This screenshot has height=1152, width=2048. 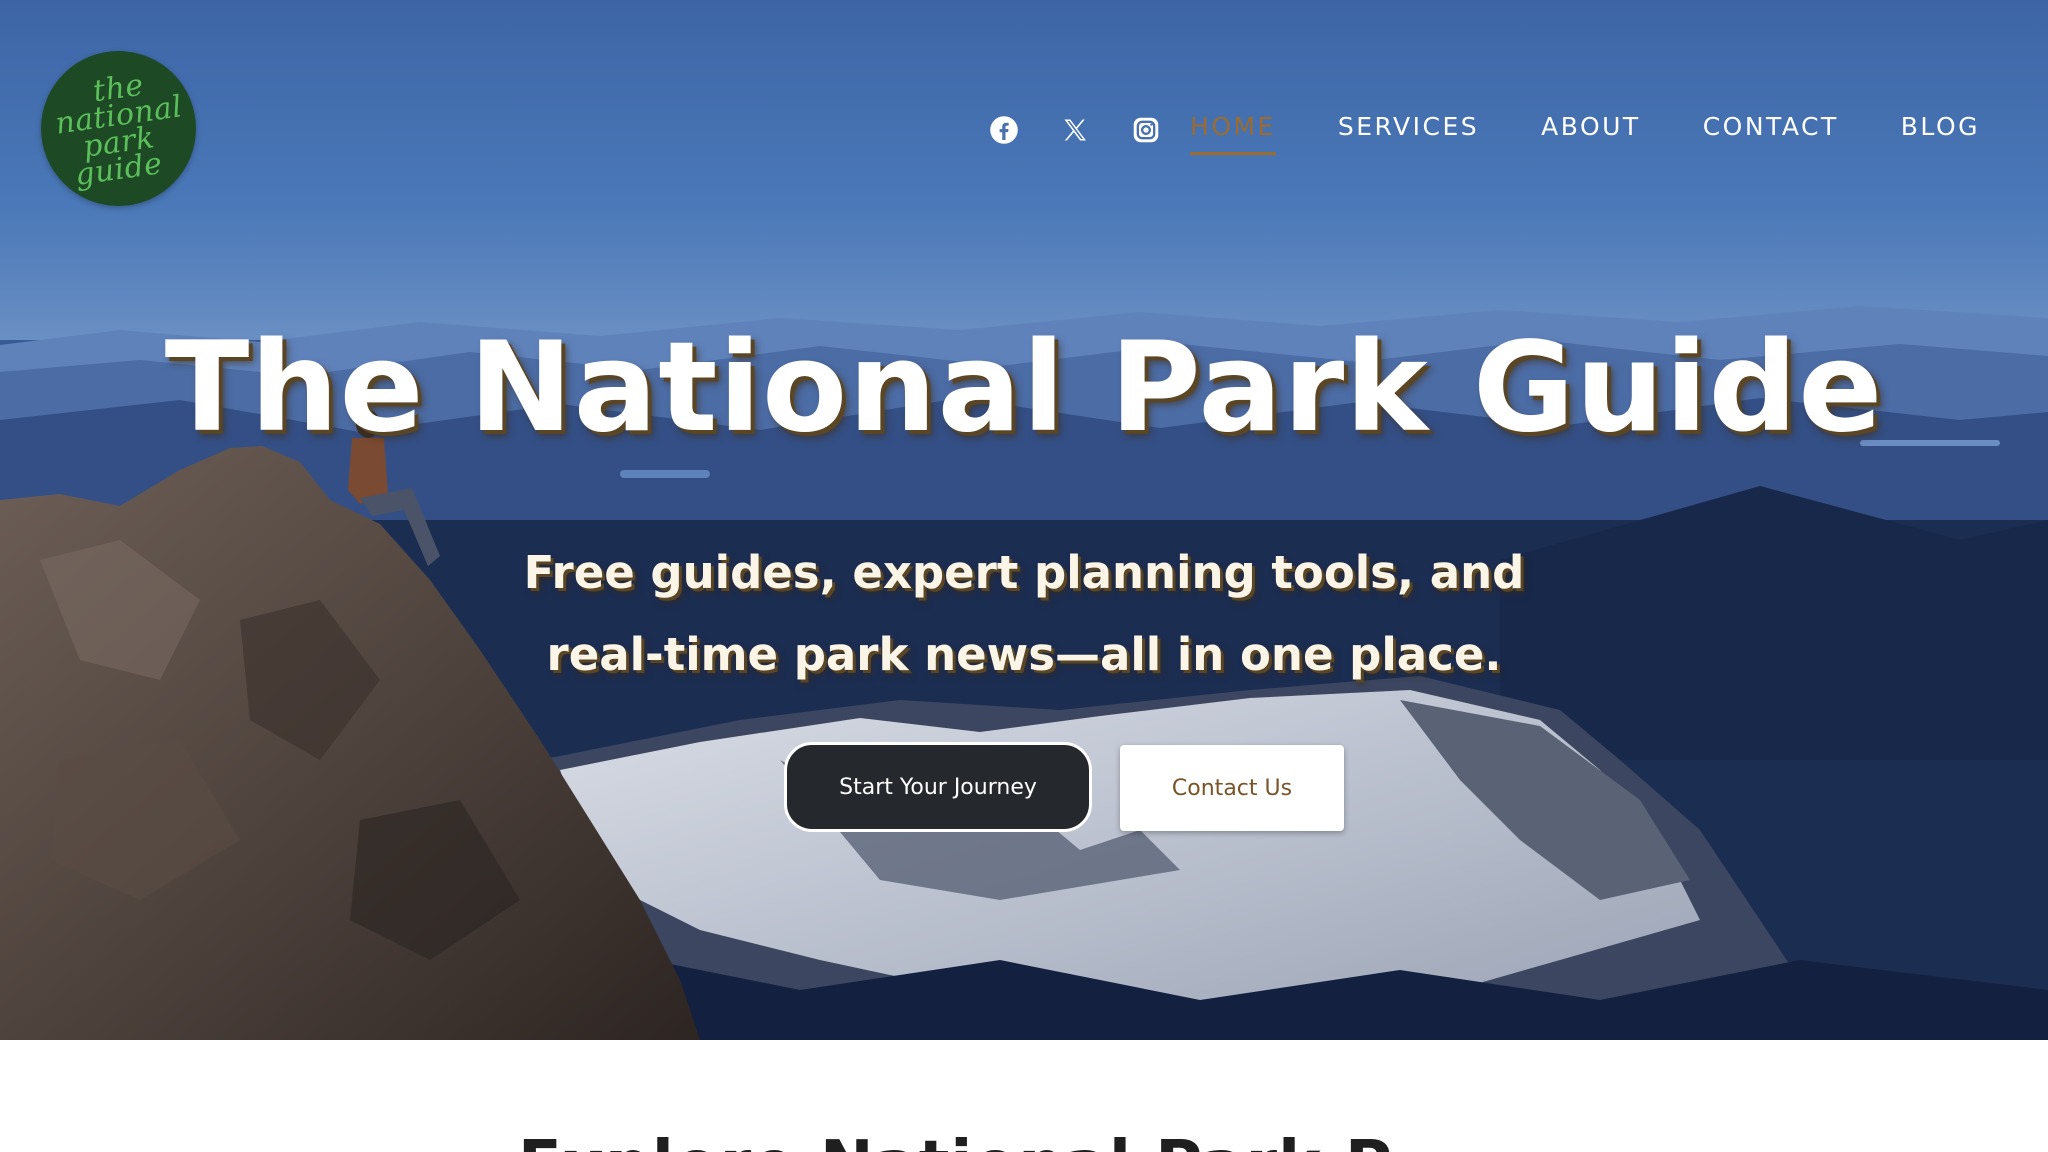 What do you see at coordinates (118, 128) in the screenshot?
I see `site-logo: the national park guide` at bounding box center [118, 128].